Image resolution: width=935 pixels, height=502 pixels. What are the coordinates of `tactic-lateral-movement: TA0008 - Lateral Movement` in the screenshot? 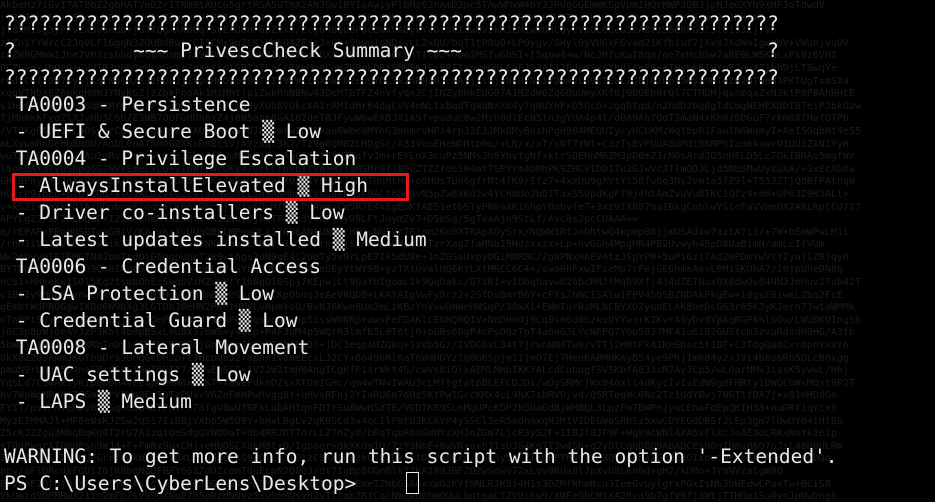 It's located at (157, 347).